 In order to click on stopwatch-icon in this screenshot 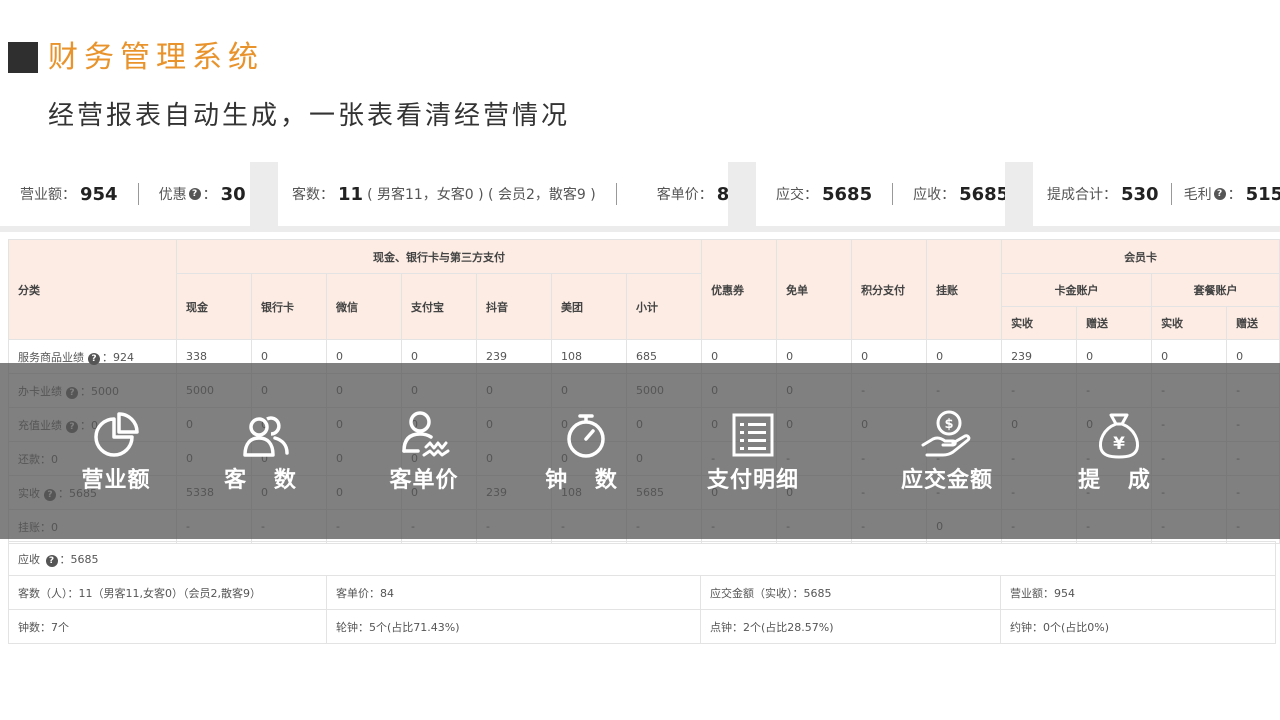, I will do `click(586, 436)`.